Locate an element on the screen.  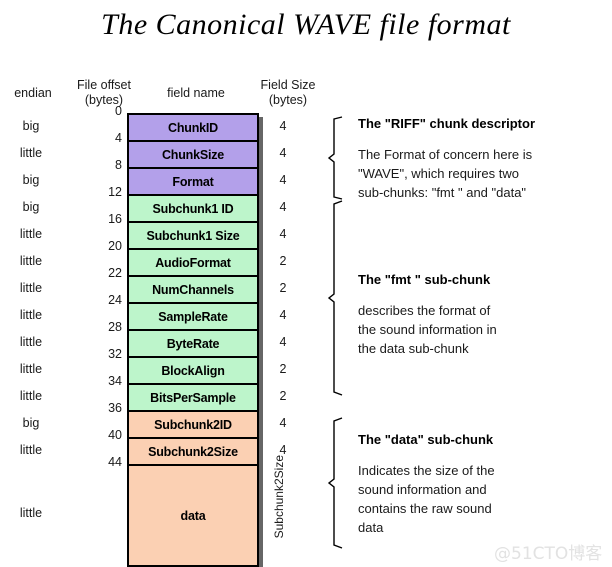
file-offset-label-0: 0 is located at coordinates (118, 111).